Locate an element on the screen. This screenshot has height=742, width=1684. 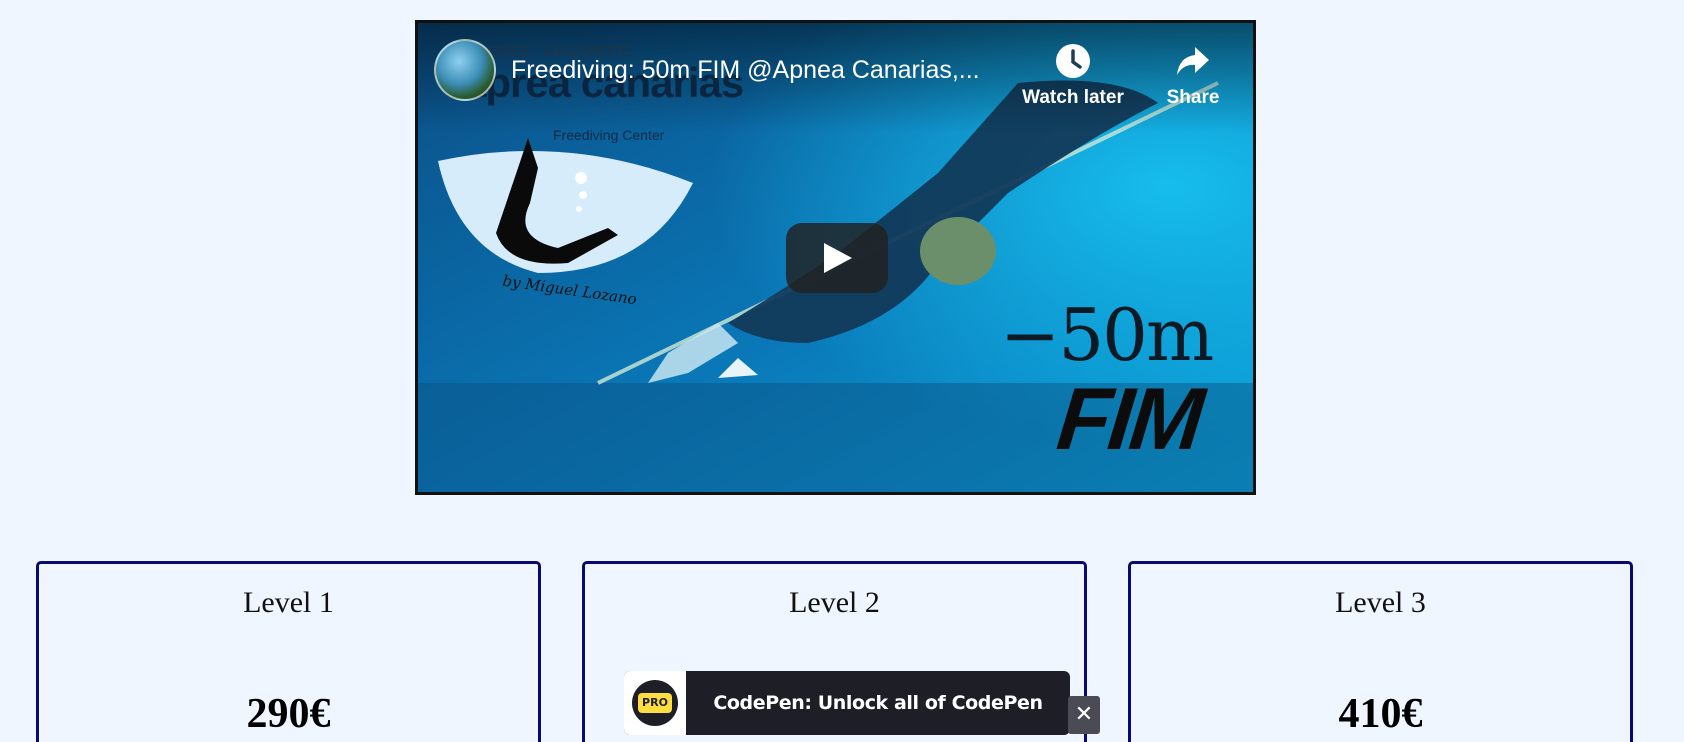
share-button: Share is located at coordinates (1193, 75).